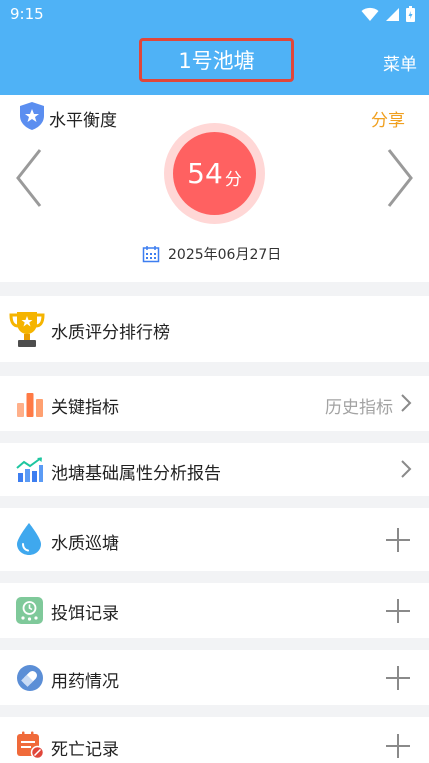  Describe the element at coordinates (214, 15) in the screenshot. I see `status-bar: 9:15` at that location.